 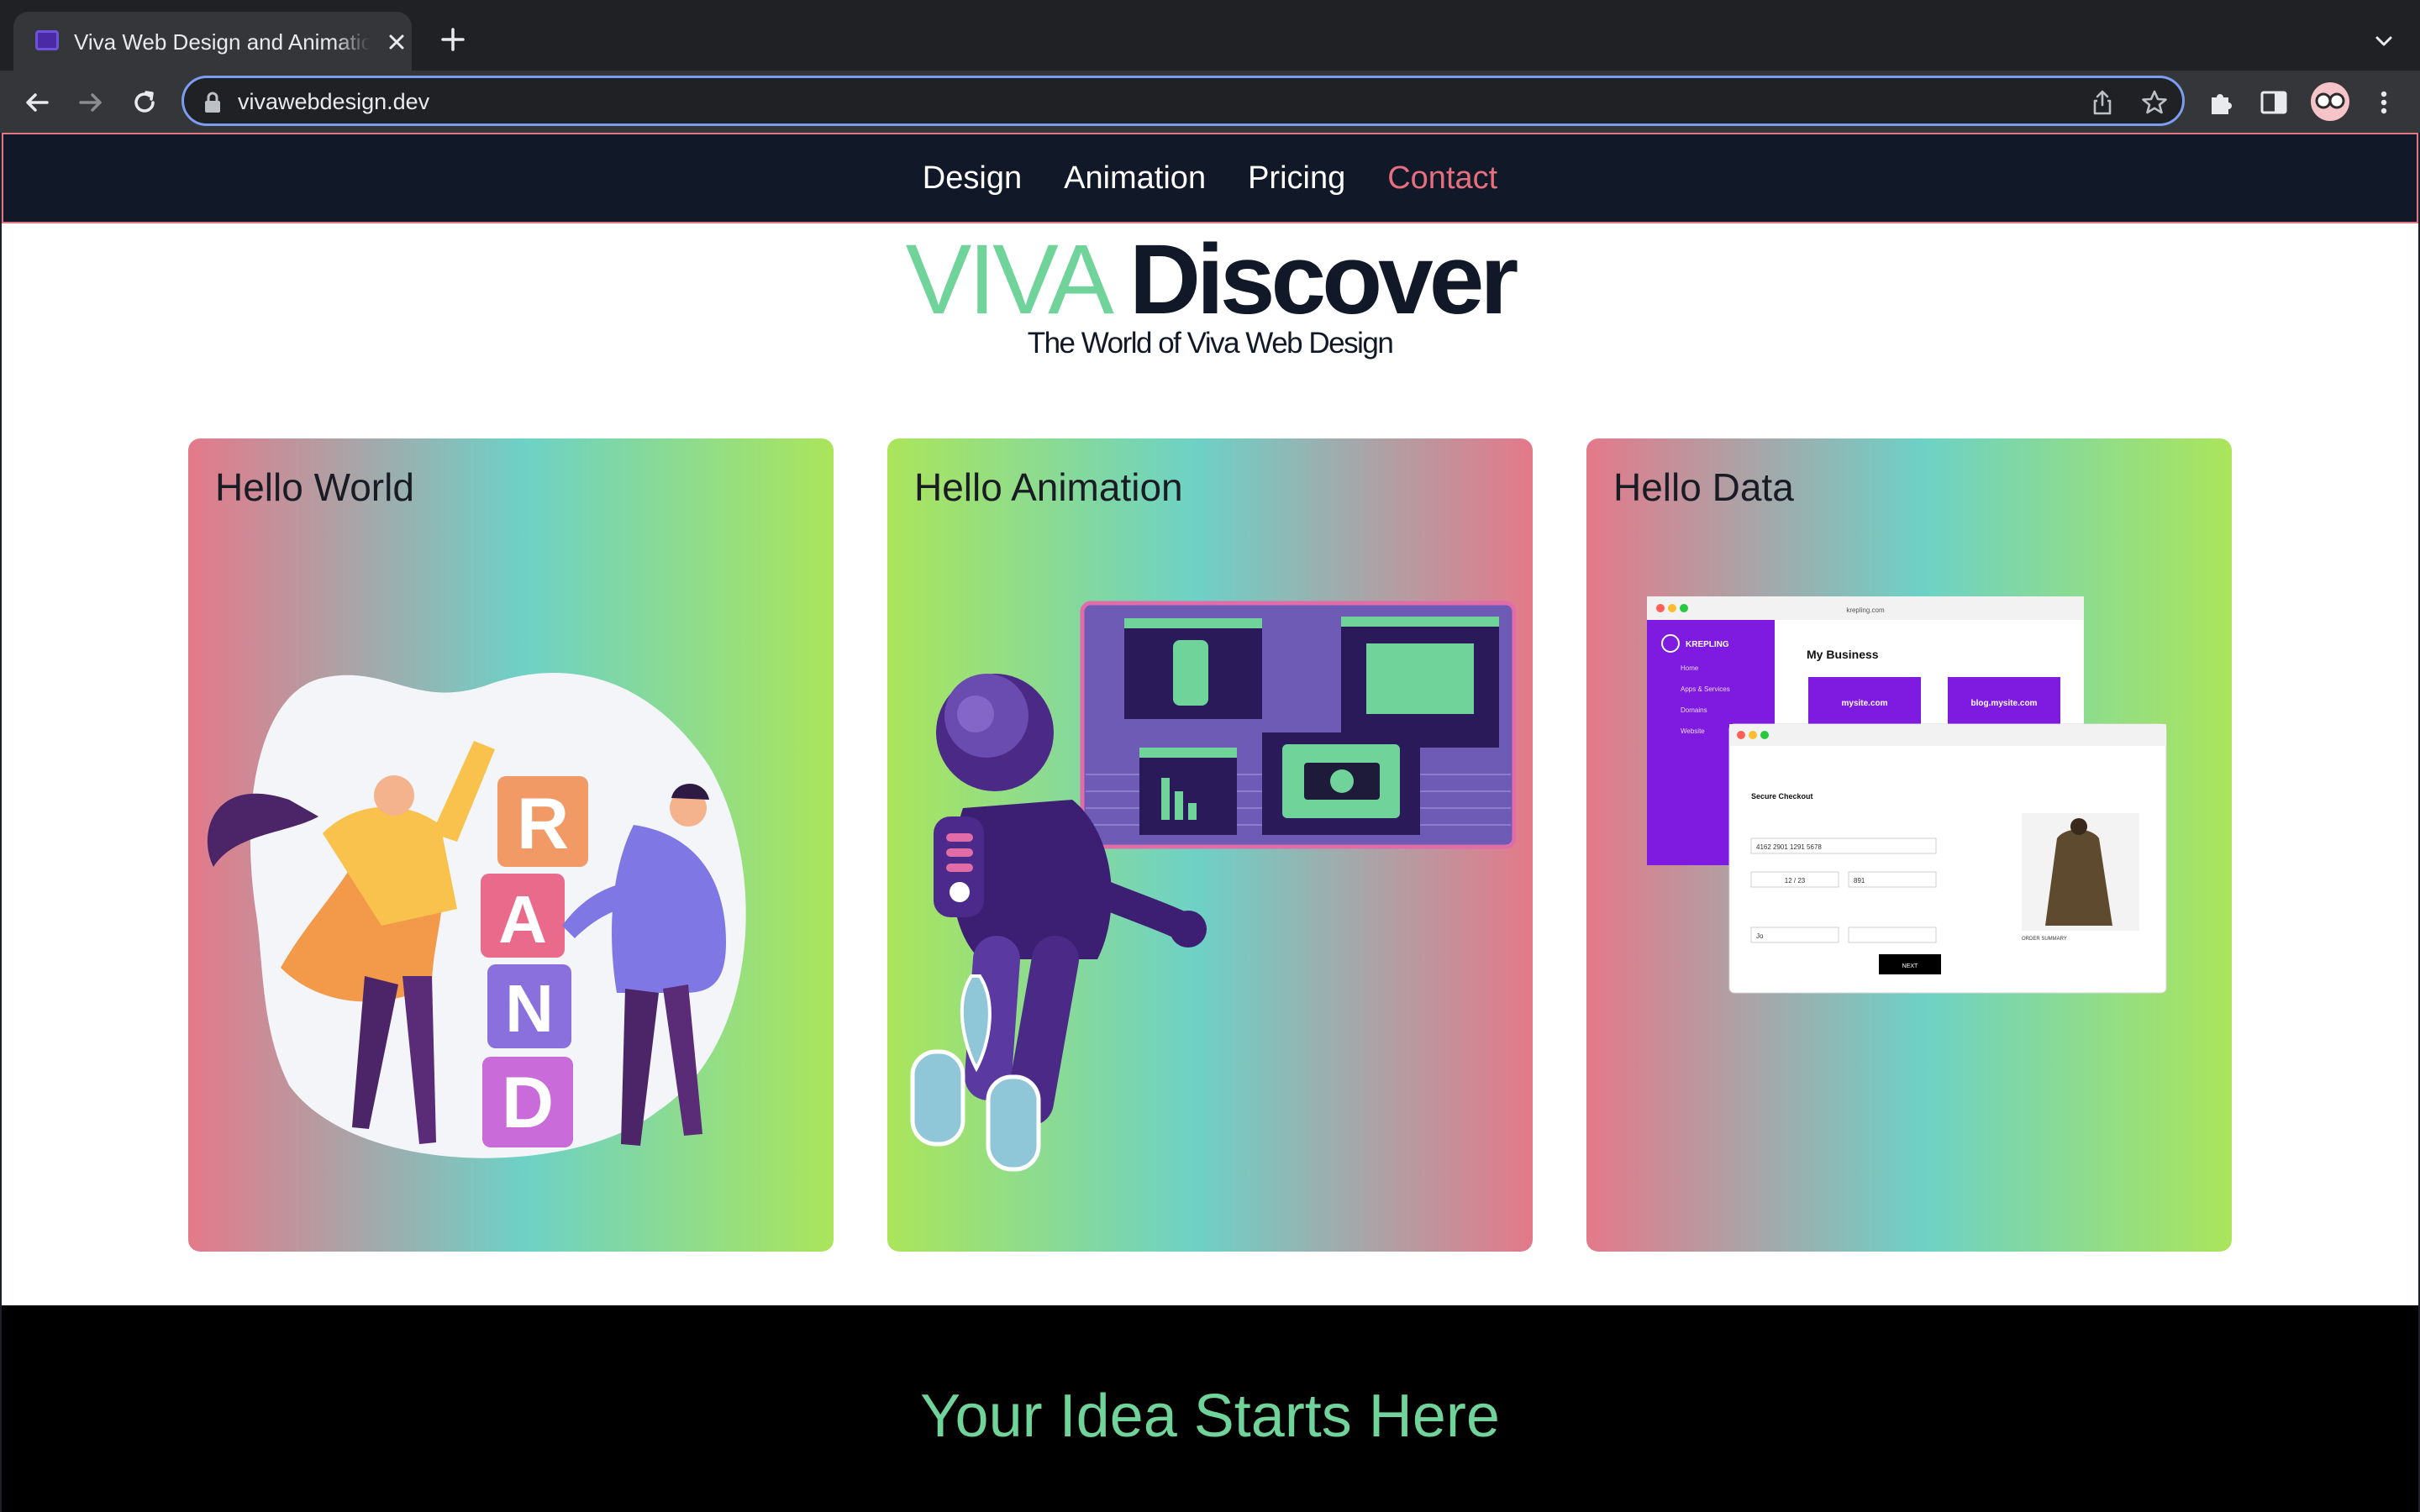 I want to click on site-favicon-icon, so click(x=47, y=40).